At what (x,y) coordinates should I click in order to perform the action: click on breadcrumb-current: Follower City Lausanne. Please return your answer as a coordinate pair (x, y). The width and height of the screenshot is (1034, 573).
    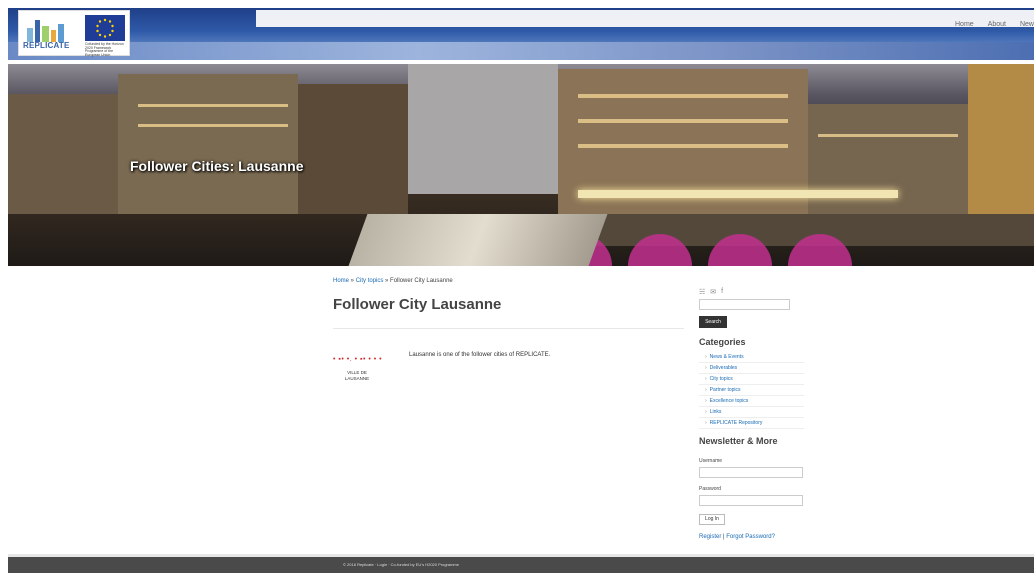
    Looking at the image, I should click on (421, 281).